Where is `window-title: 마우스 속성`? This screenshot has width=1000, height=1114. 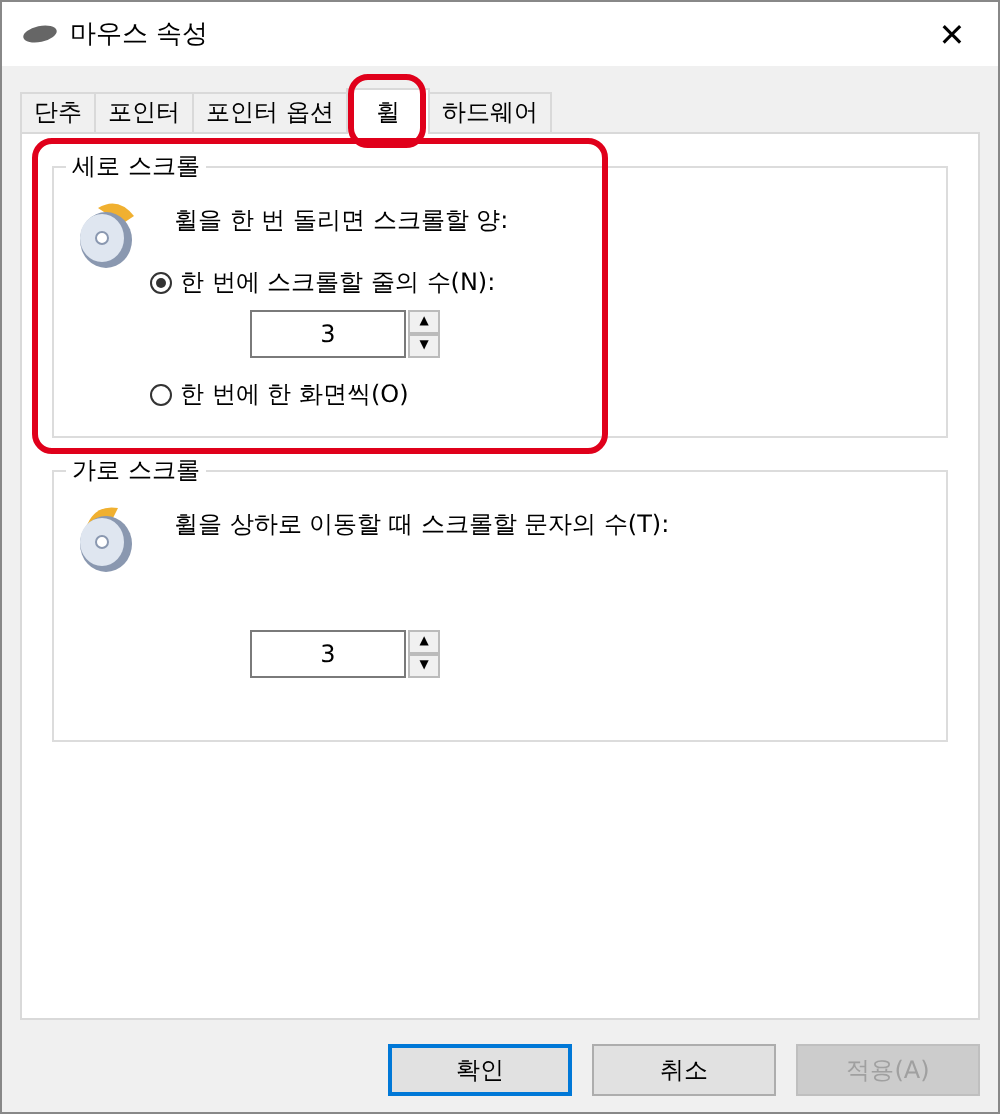
window-title: 마우스 속성 is located at coordinates (140, 35).